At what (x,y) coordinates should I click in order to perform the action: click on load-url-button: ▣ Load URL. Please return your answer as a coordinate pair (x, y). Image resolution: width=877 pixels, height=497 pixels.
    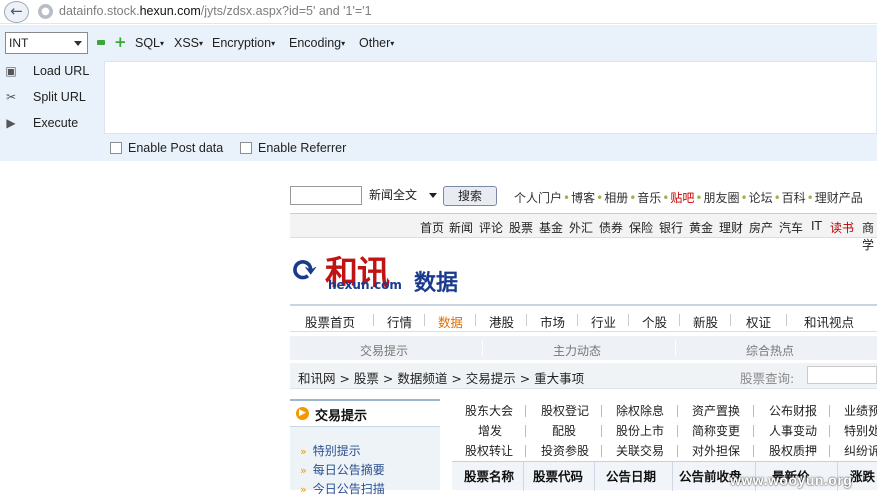
    Looking at the image, I should click on (52, 72).